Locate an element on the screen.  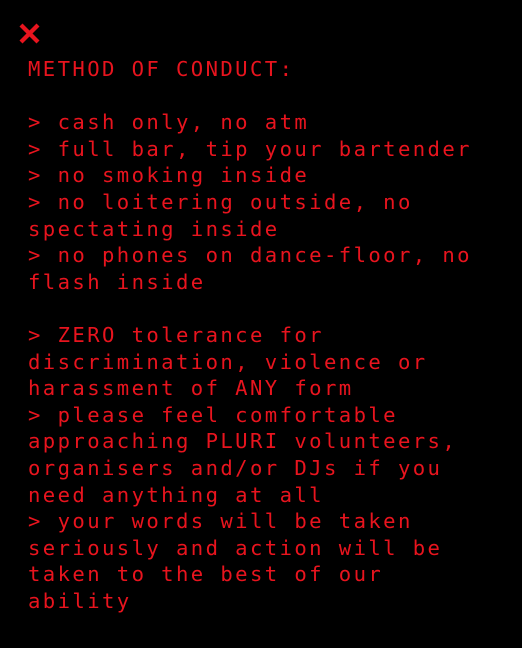
rule-line: harassment of ANY form is located at coordinates (191, 388).